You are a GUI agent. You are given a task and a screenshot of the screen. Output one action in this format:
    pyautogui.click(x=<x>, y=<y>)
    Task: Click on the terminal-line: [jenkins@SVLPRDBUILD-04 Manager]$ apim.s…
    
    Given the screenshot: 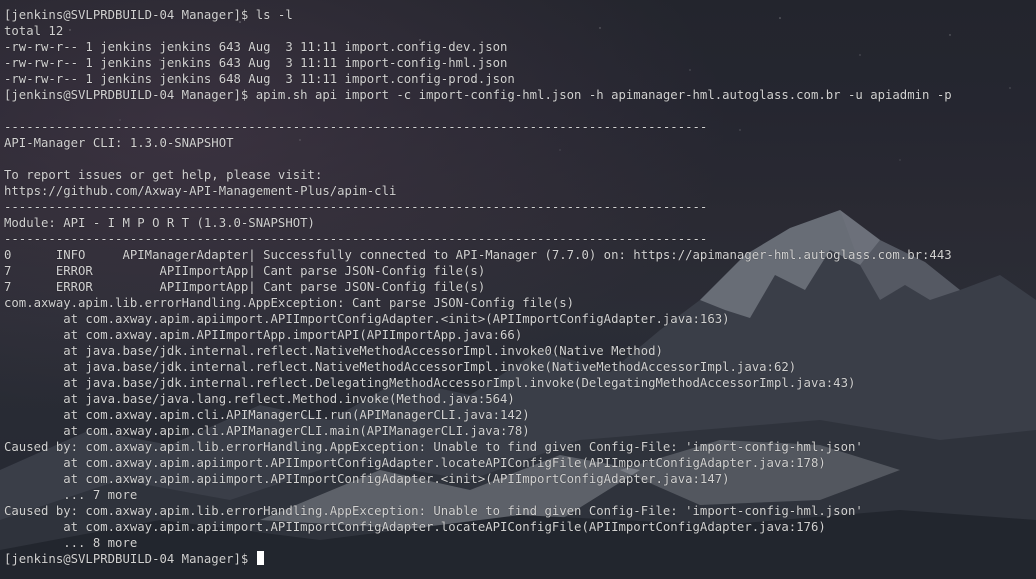 What is the action you would take?
    pyautogui.click(x=478, y=95)
    